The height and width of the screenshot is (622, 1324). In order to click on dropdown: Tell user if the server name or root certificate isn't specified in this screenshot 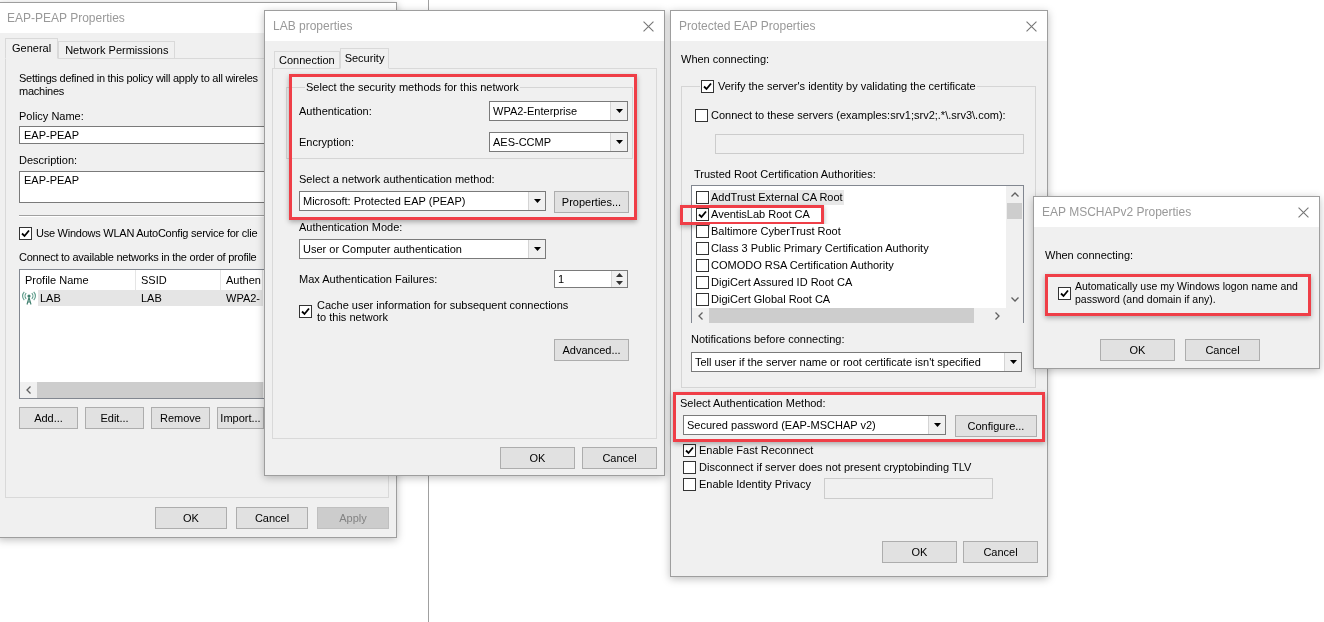, I will do `click(856, 362)`.